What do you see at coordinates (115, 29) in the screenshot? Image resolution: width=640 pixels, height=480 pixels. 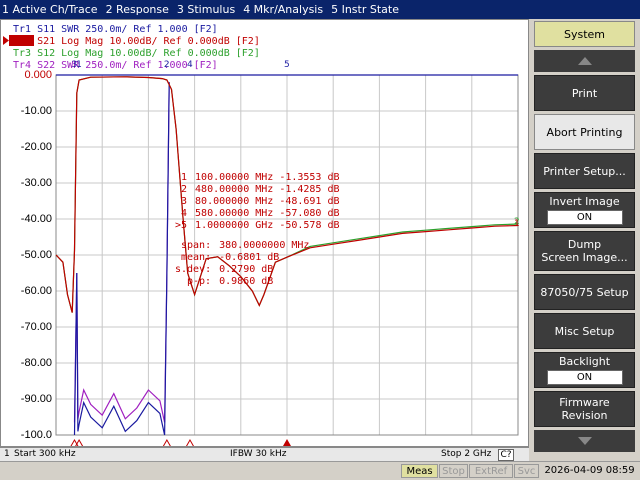 I see `trace-label-tr1: Tr1 S11 SWR 250.0m/ Ref 1.000 [F2]` at bounding box center [115, 29].